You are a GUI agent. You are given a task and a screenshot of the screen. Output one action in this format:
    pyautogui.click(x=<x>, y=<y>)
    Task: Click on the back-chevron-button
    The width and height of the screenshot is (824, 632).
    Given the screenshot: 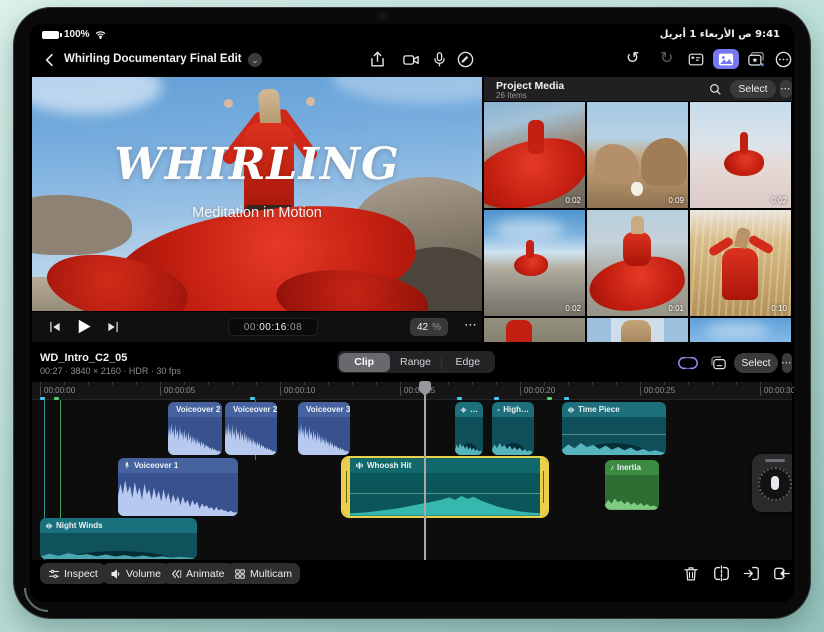 What is the action you would take?
    pyautogui.click(x=50, y=60)
    